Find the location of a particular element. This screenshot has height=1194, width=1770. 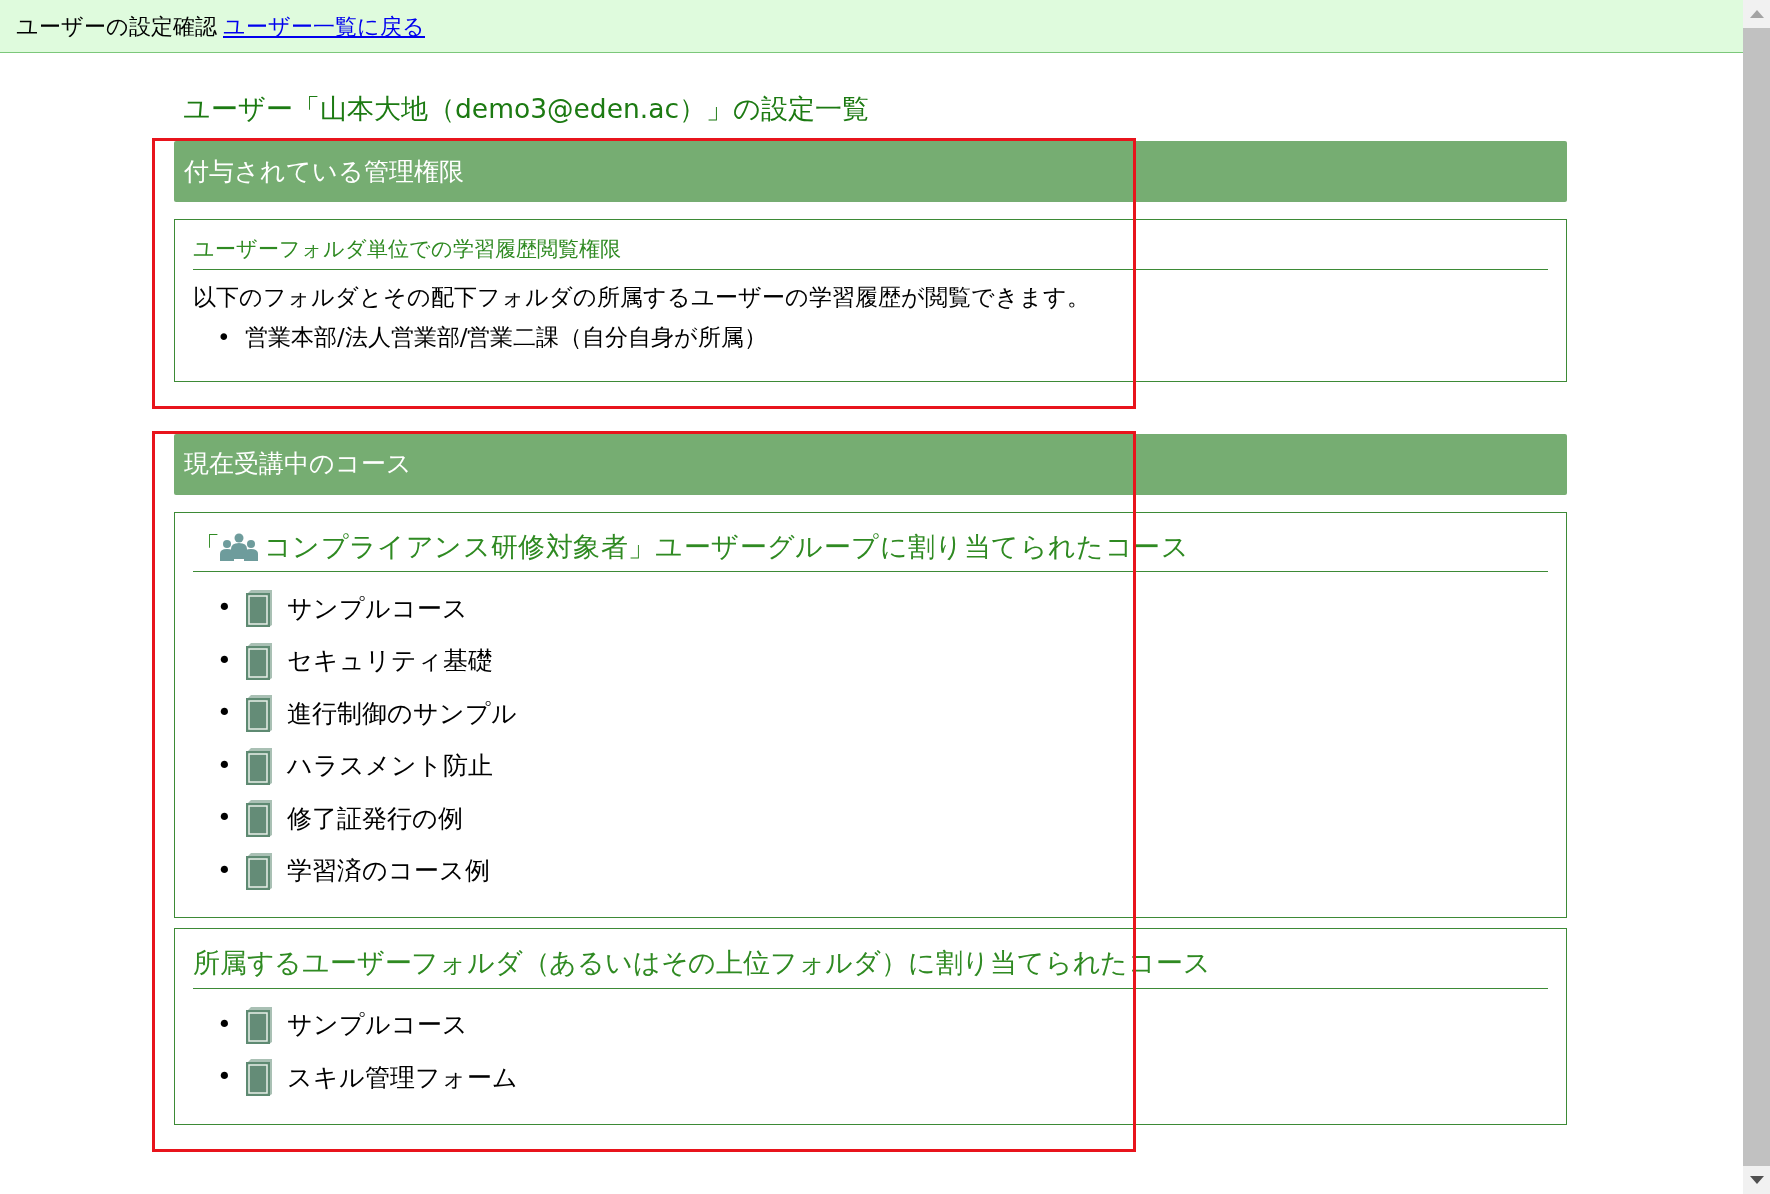

page-title: ユーザー「山本大地（demo3@eden.ac）」の設定一覧 is located at coordinates (526, 109).